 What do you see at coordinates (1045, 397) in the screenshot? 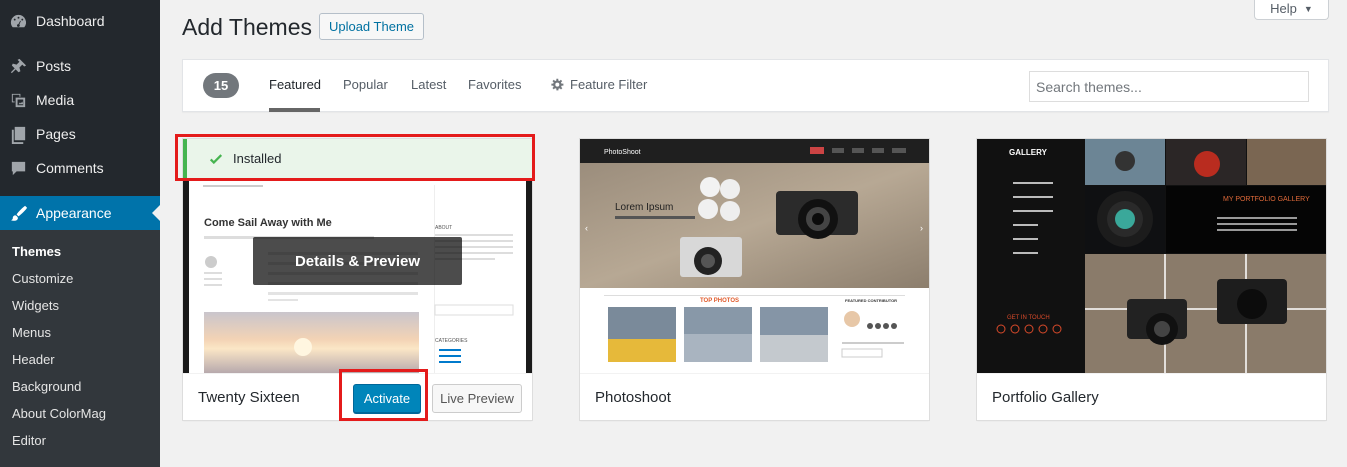
I see `theme-name: Portfolio Gallery` at bounding box center [1045, 397].